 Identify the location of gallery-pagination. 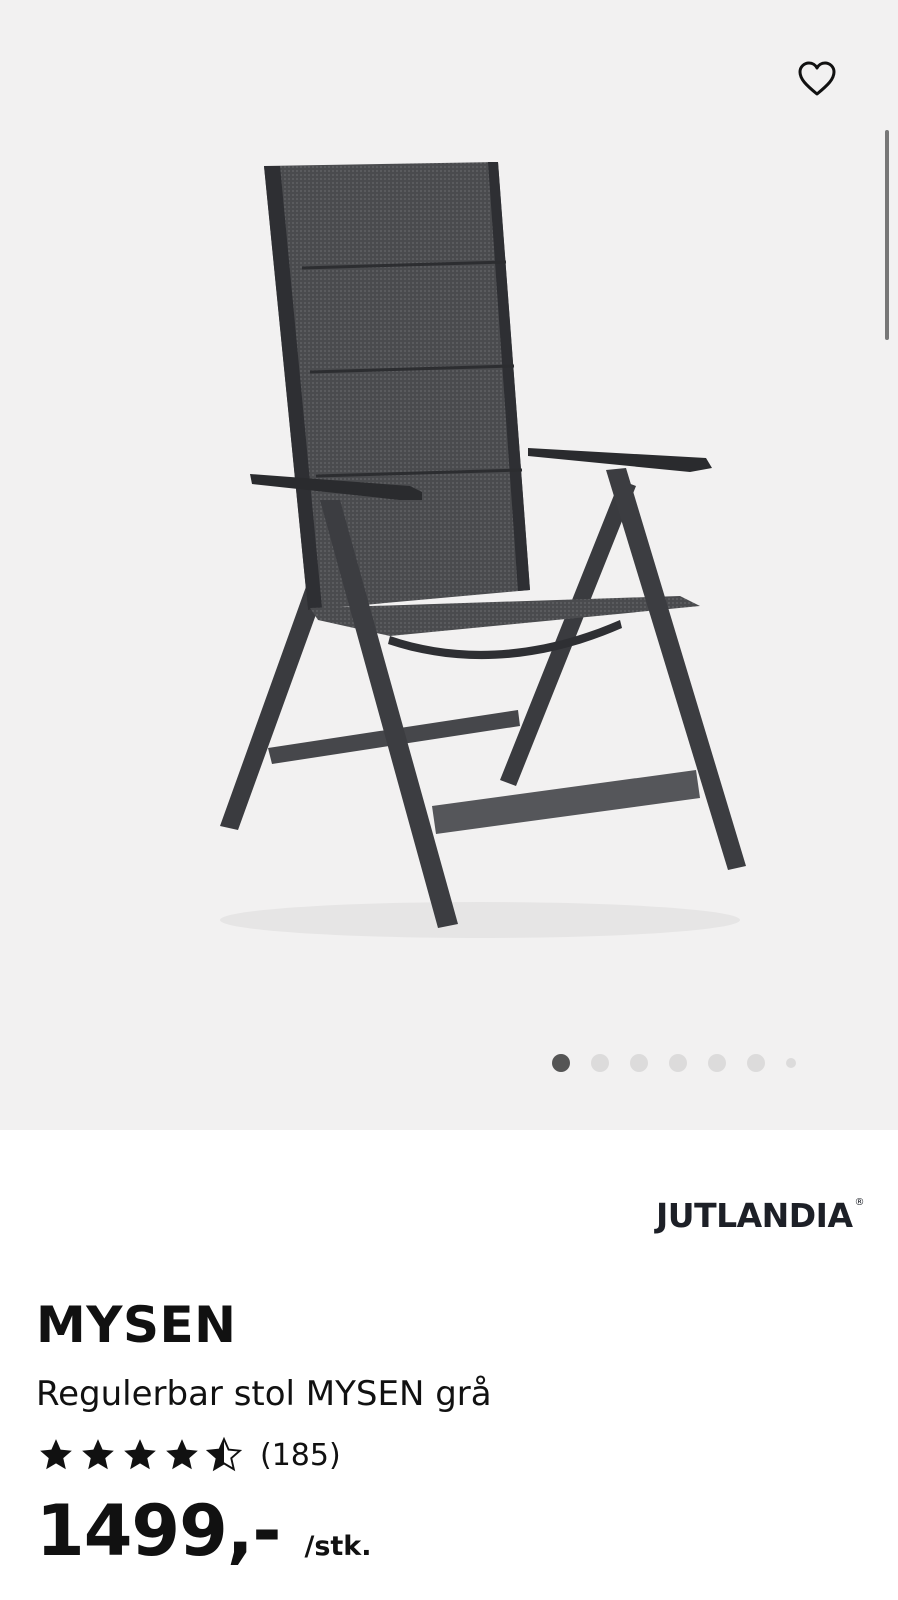
(684, 1063).